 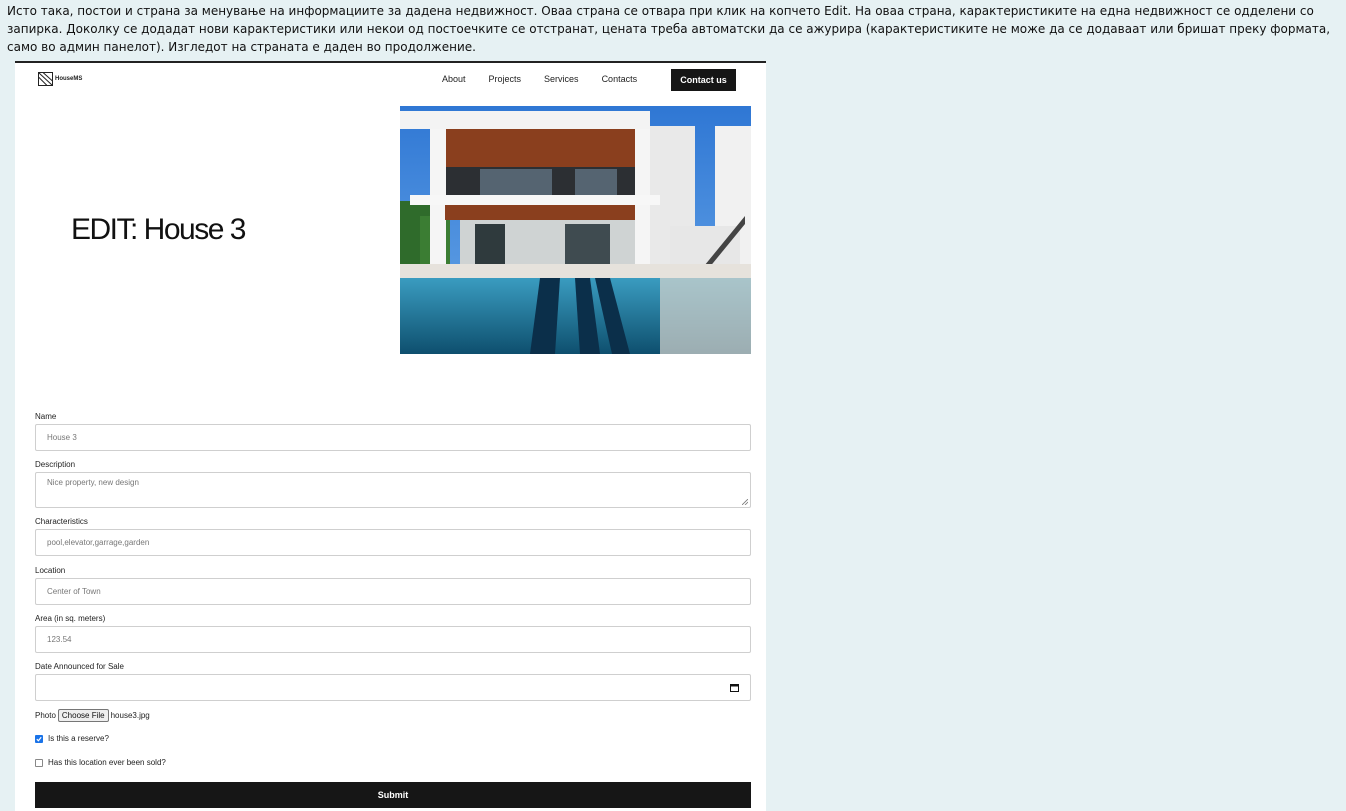 What do you see at coordinates (83, 715) in the screenshot?
I see `choose-file-button: Choose File` at bounding box center [83, 715].